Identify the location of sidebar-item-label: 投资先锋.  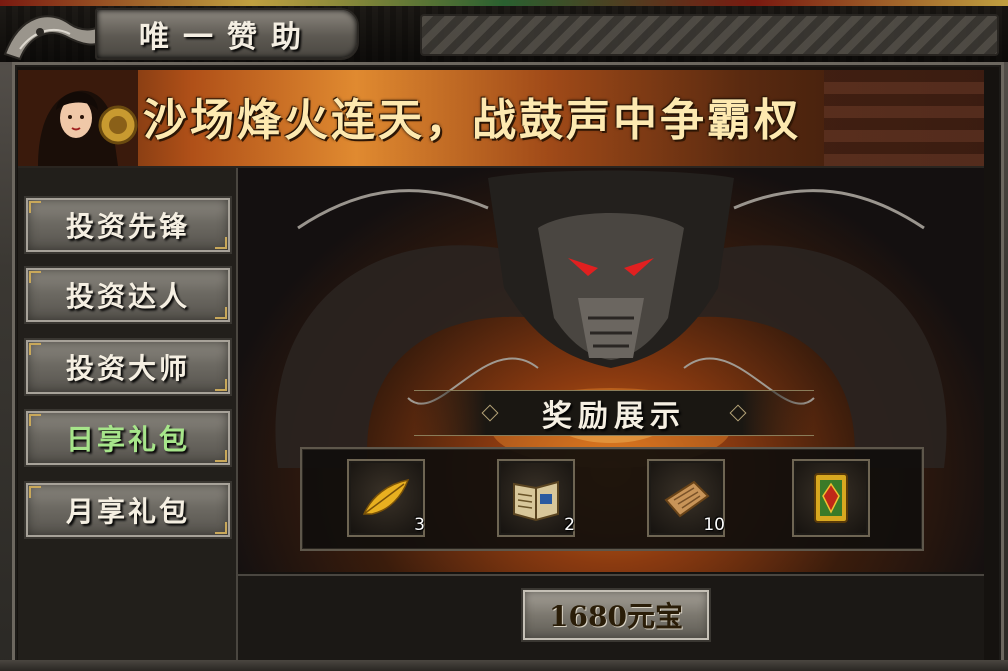
(127, 226).